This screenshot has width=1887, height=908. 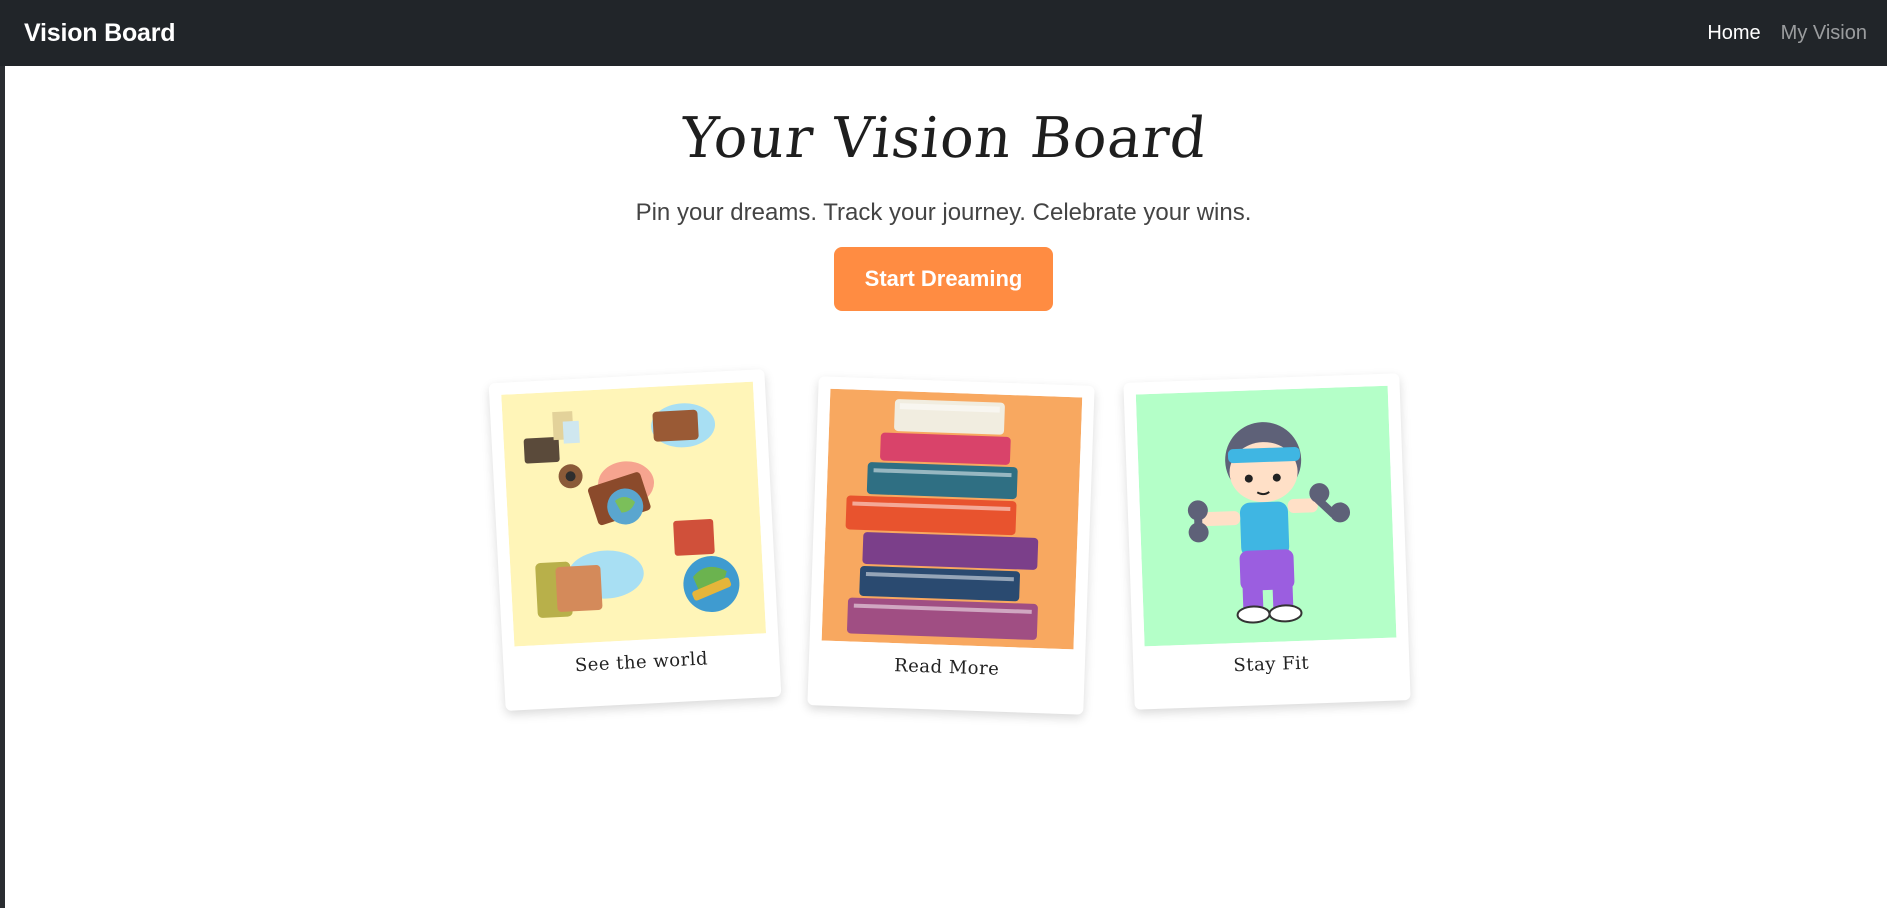 I want to click on brand-logo: Vision Board, so click(x=100, y=33).